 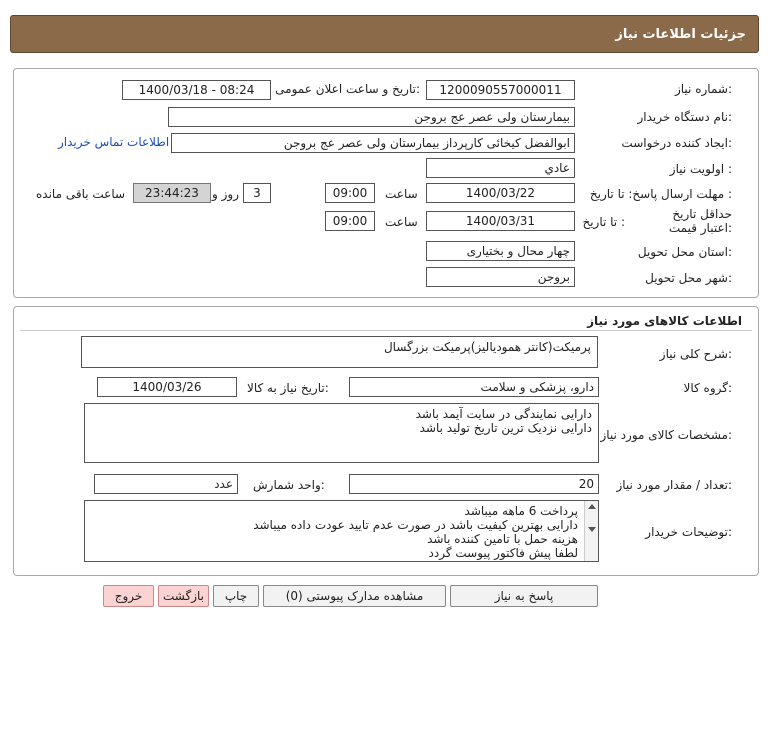 I want to click on announce-datetime-field: 1400/03/18 - 08:24, so click(x=196, y=90).